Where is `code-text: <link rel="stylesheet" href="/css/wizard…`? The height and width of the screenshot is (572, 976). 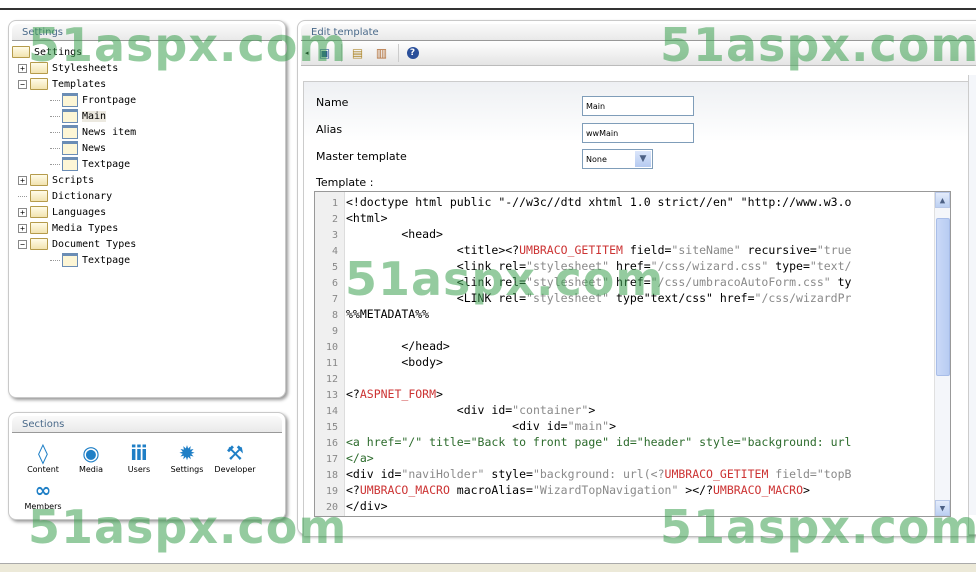
code-text: <link rel="stylesheet" href="/css/wizard… is located at coordinates (597, 266).